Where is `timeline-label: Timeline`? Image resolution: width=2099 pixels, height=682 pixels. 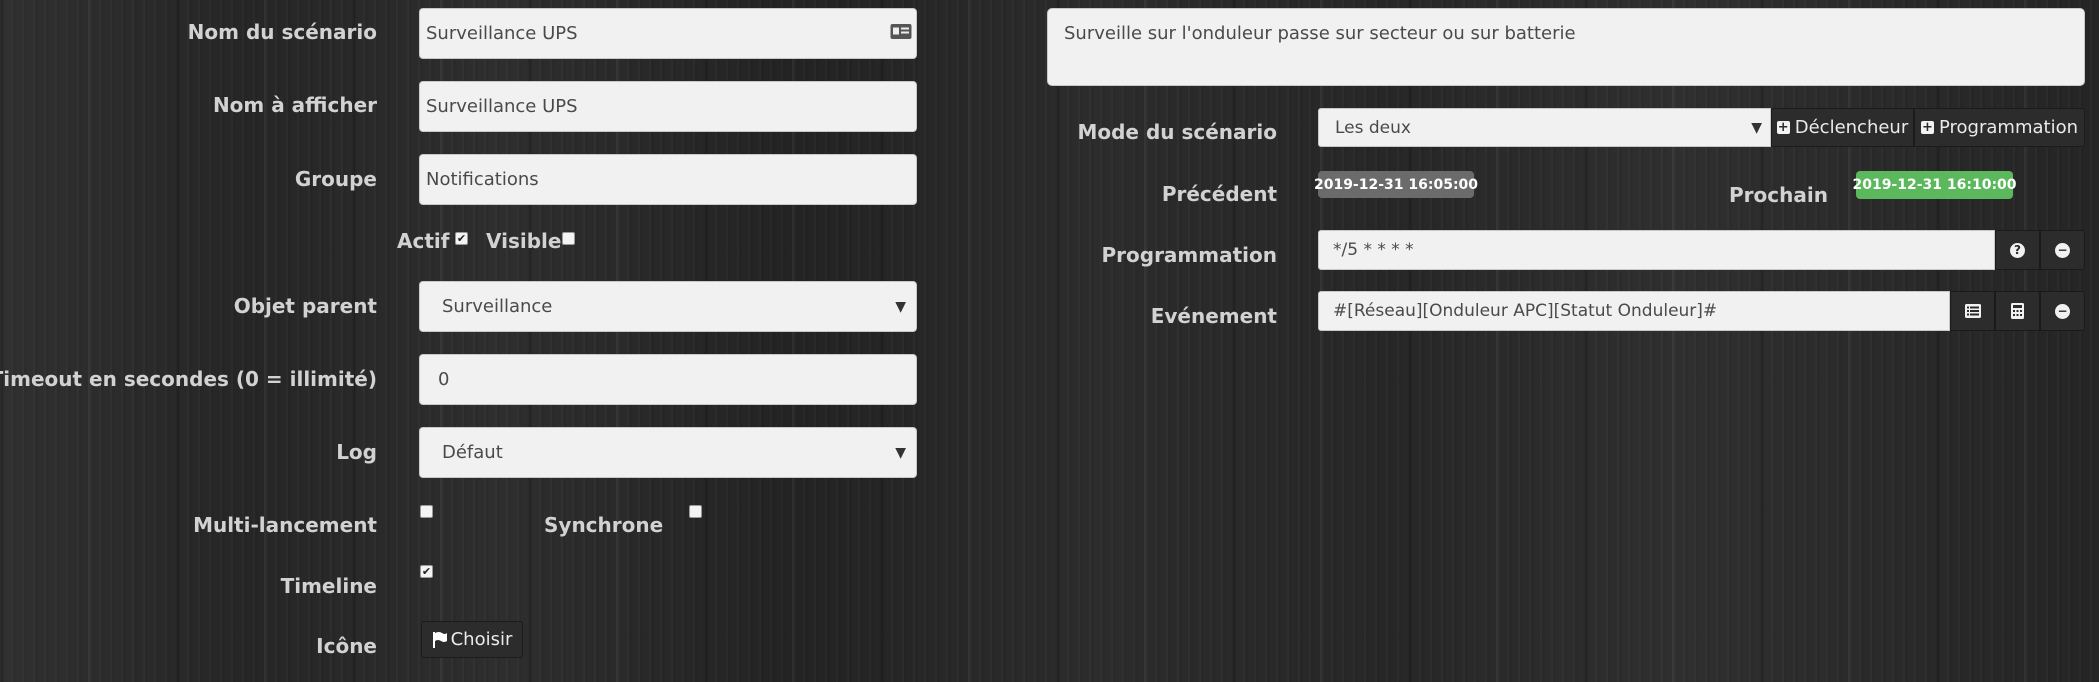
timeline-label: Timeline is located at coordinates (328, 586).